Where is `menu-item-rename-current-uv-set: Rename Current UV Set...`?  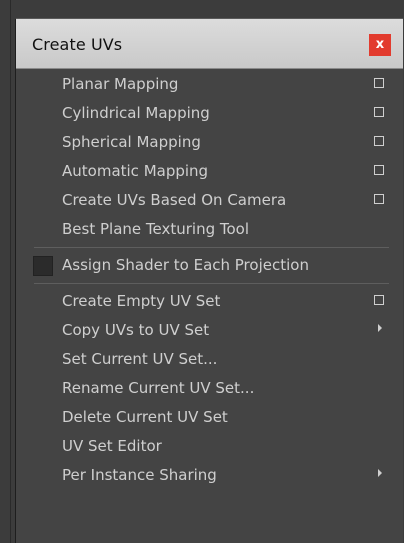
menu-item-rename-current-uv-set: Rename Current UV Set... is located at coordinates (209, 388).